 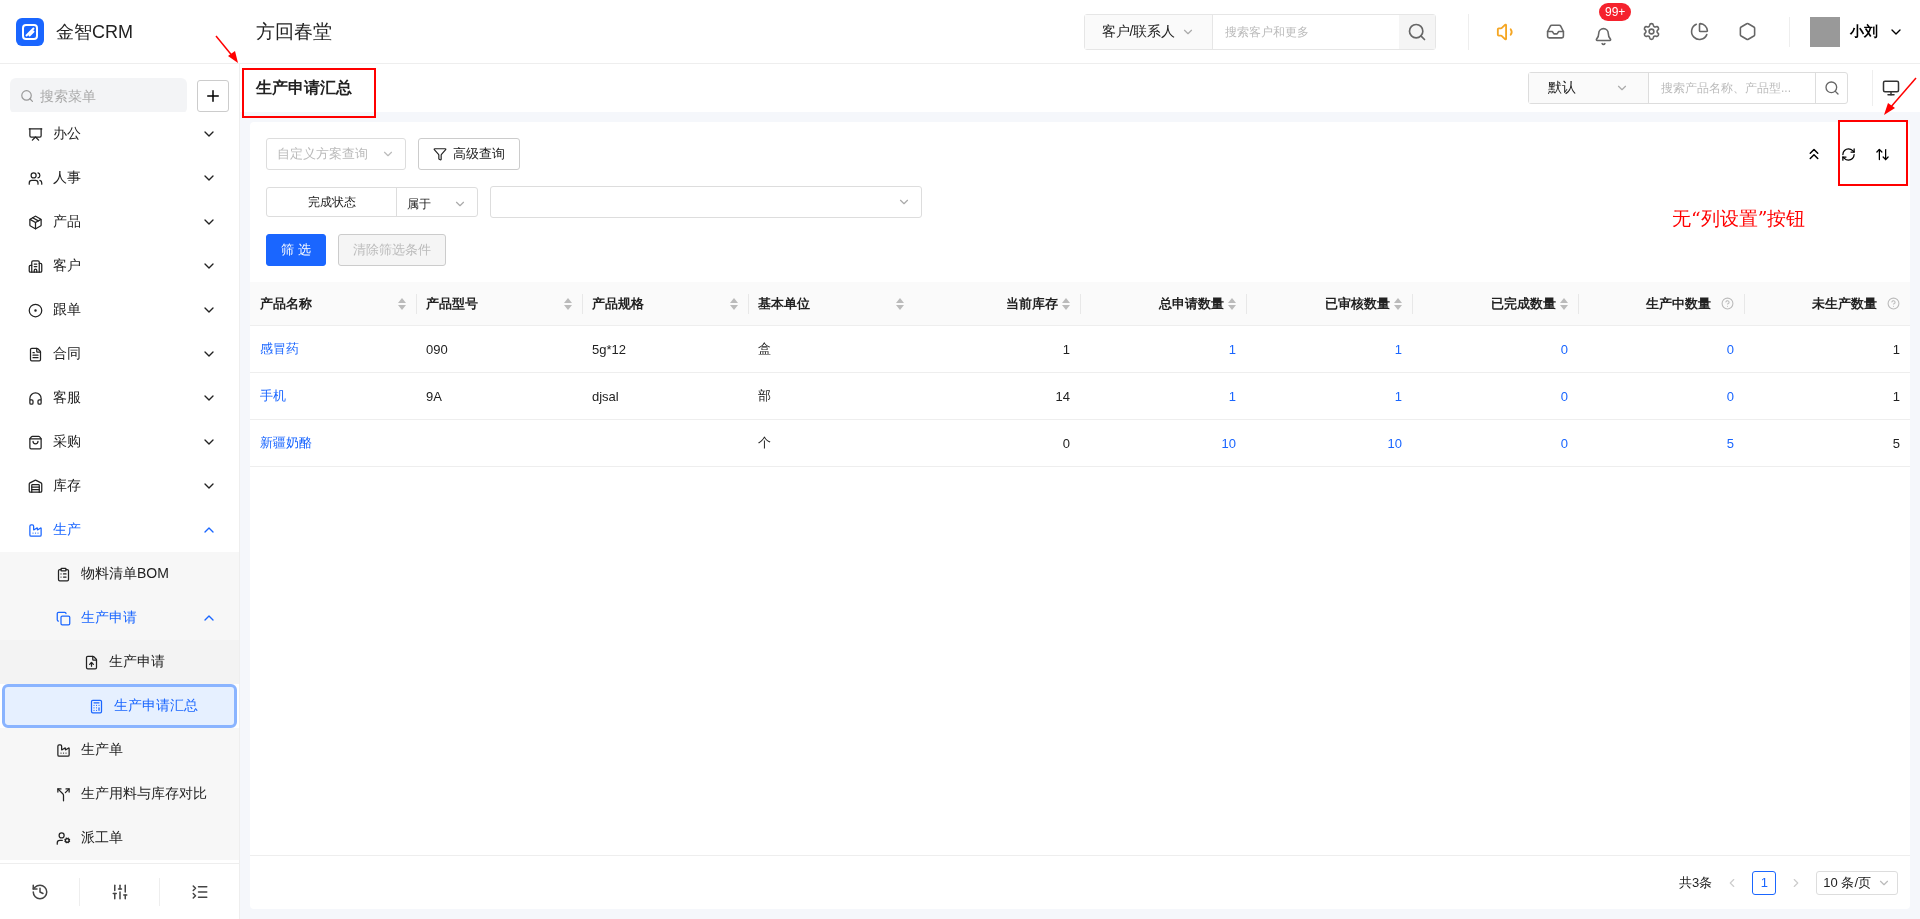 I want to click on total-count: 共3条, so click(x=1696, y=882).